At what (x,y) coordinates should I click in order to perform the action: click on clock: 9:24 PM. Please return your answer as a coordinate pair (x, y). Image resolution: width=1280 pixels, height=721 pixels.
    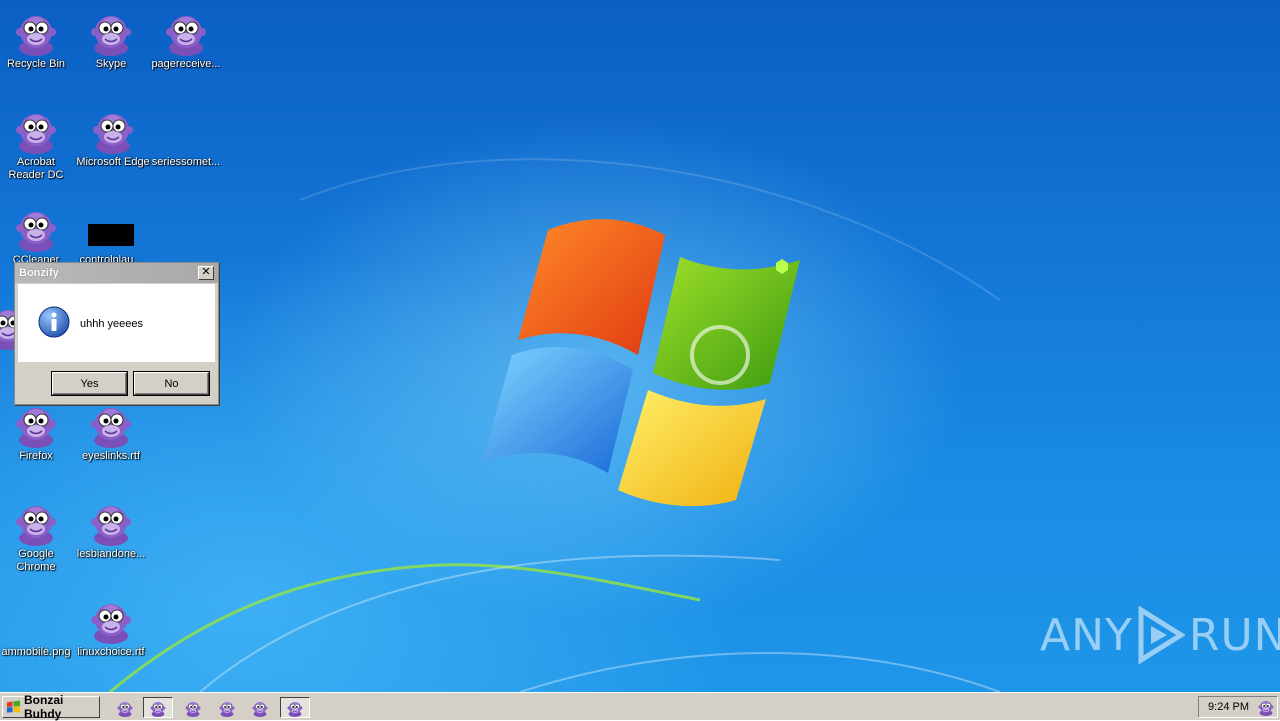
    Looking at the image, I should click on (1228, 707).